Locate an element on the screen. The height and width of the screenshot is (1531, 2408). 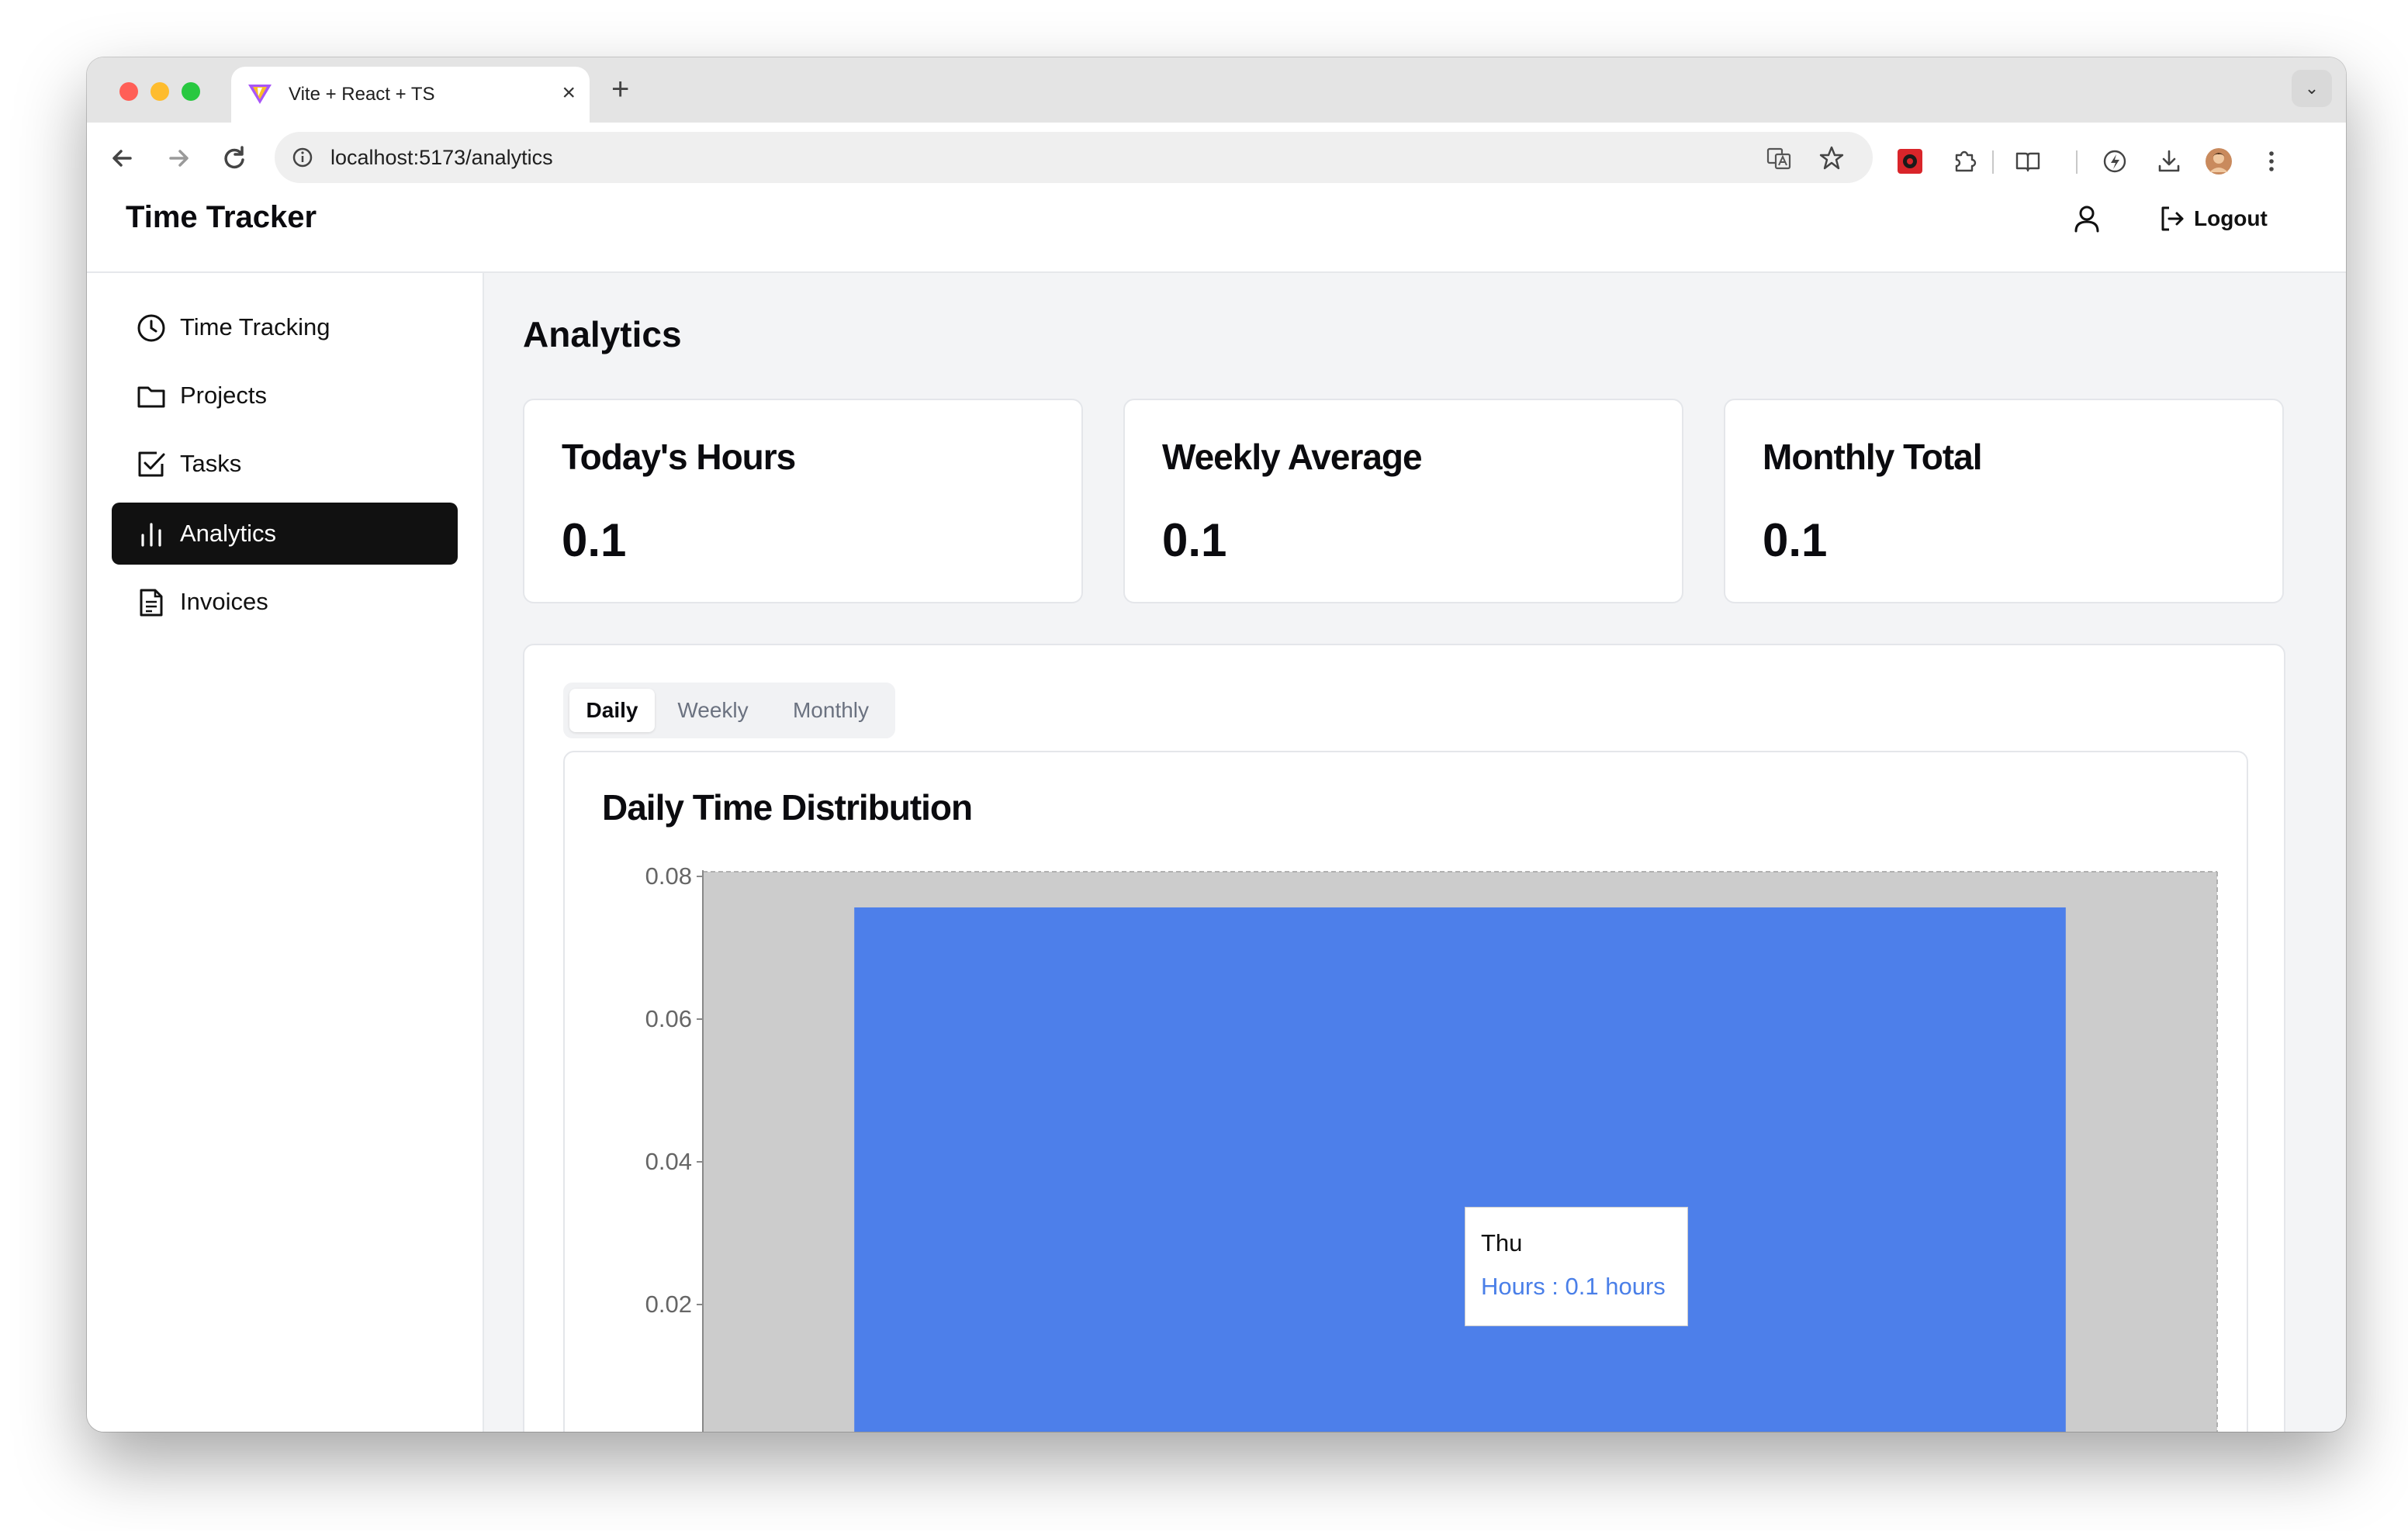
browser-toolbar: localhost:5173/analytics is located at coordinates (1216, 159).